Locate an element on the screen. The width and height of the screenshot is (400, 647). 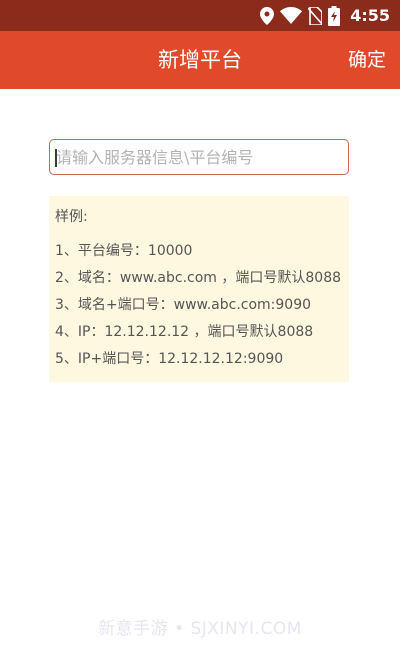
battery-charging-icon is located at coordinates (334, 15).